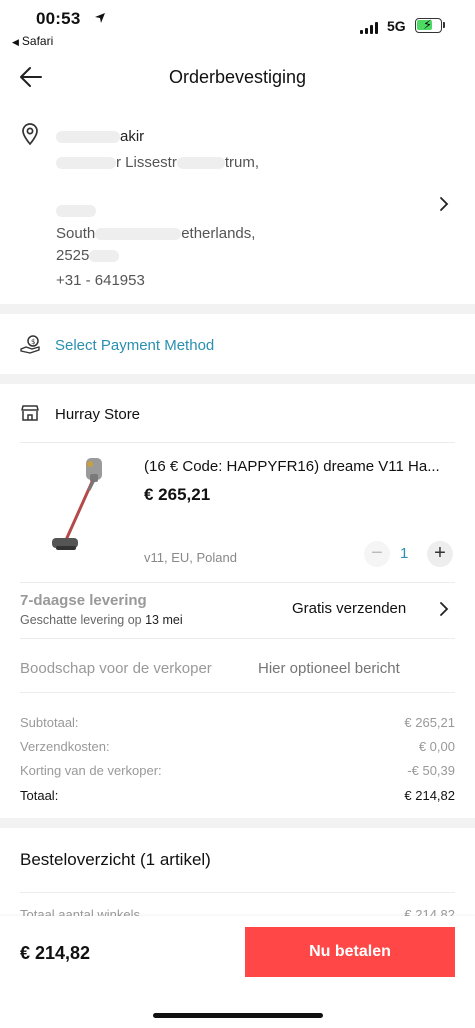 The image size is (475, 1028). What do you see at coordinates (238, 1015) in the screenshot?
I see `home-indicator` at bounding box center [238, 1015].